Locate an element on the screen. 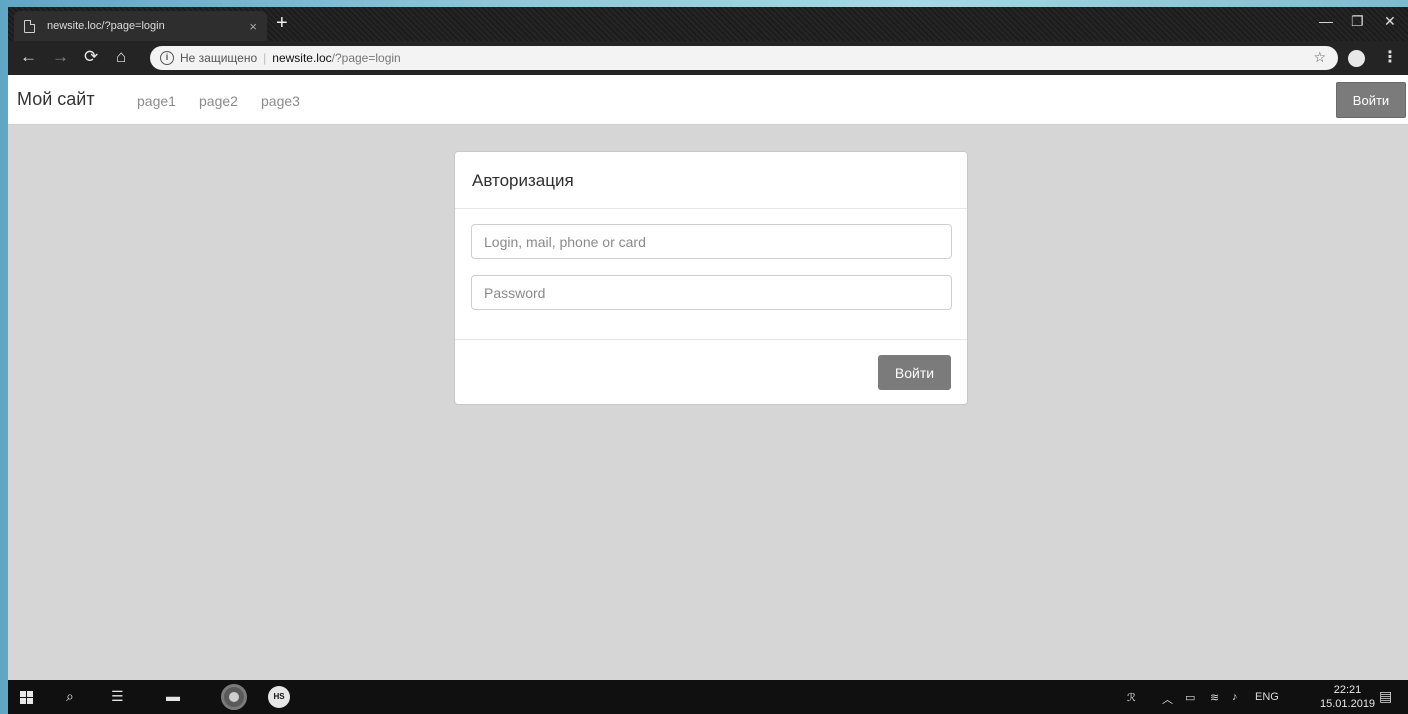 The width and height of the screenshot is (1408, 714). nav-link-page1: page1 is located at coordinates (156, 101).